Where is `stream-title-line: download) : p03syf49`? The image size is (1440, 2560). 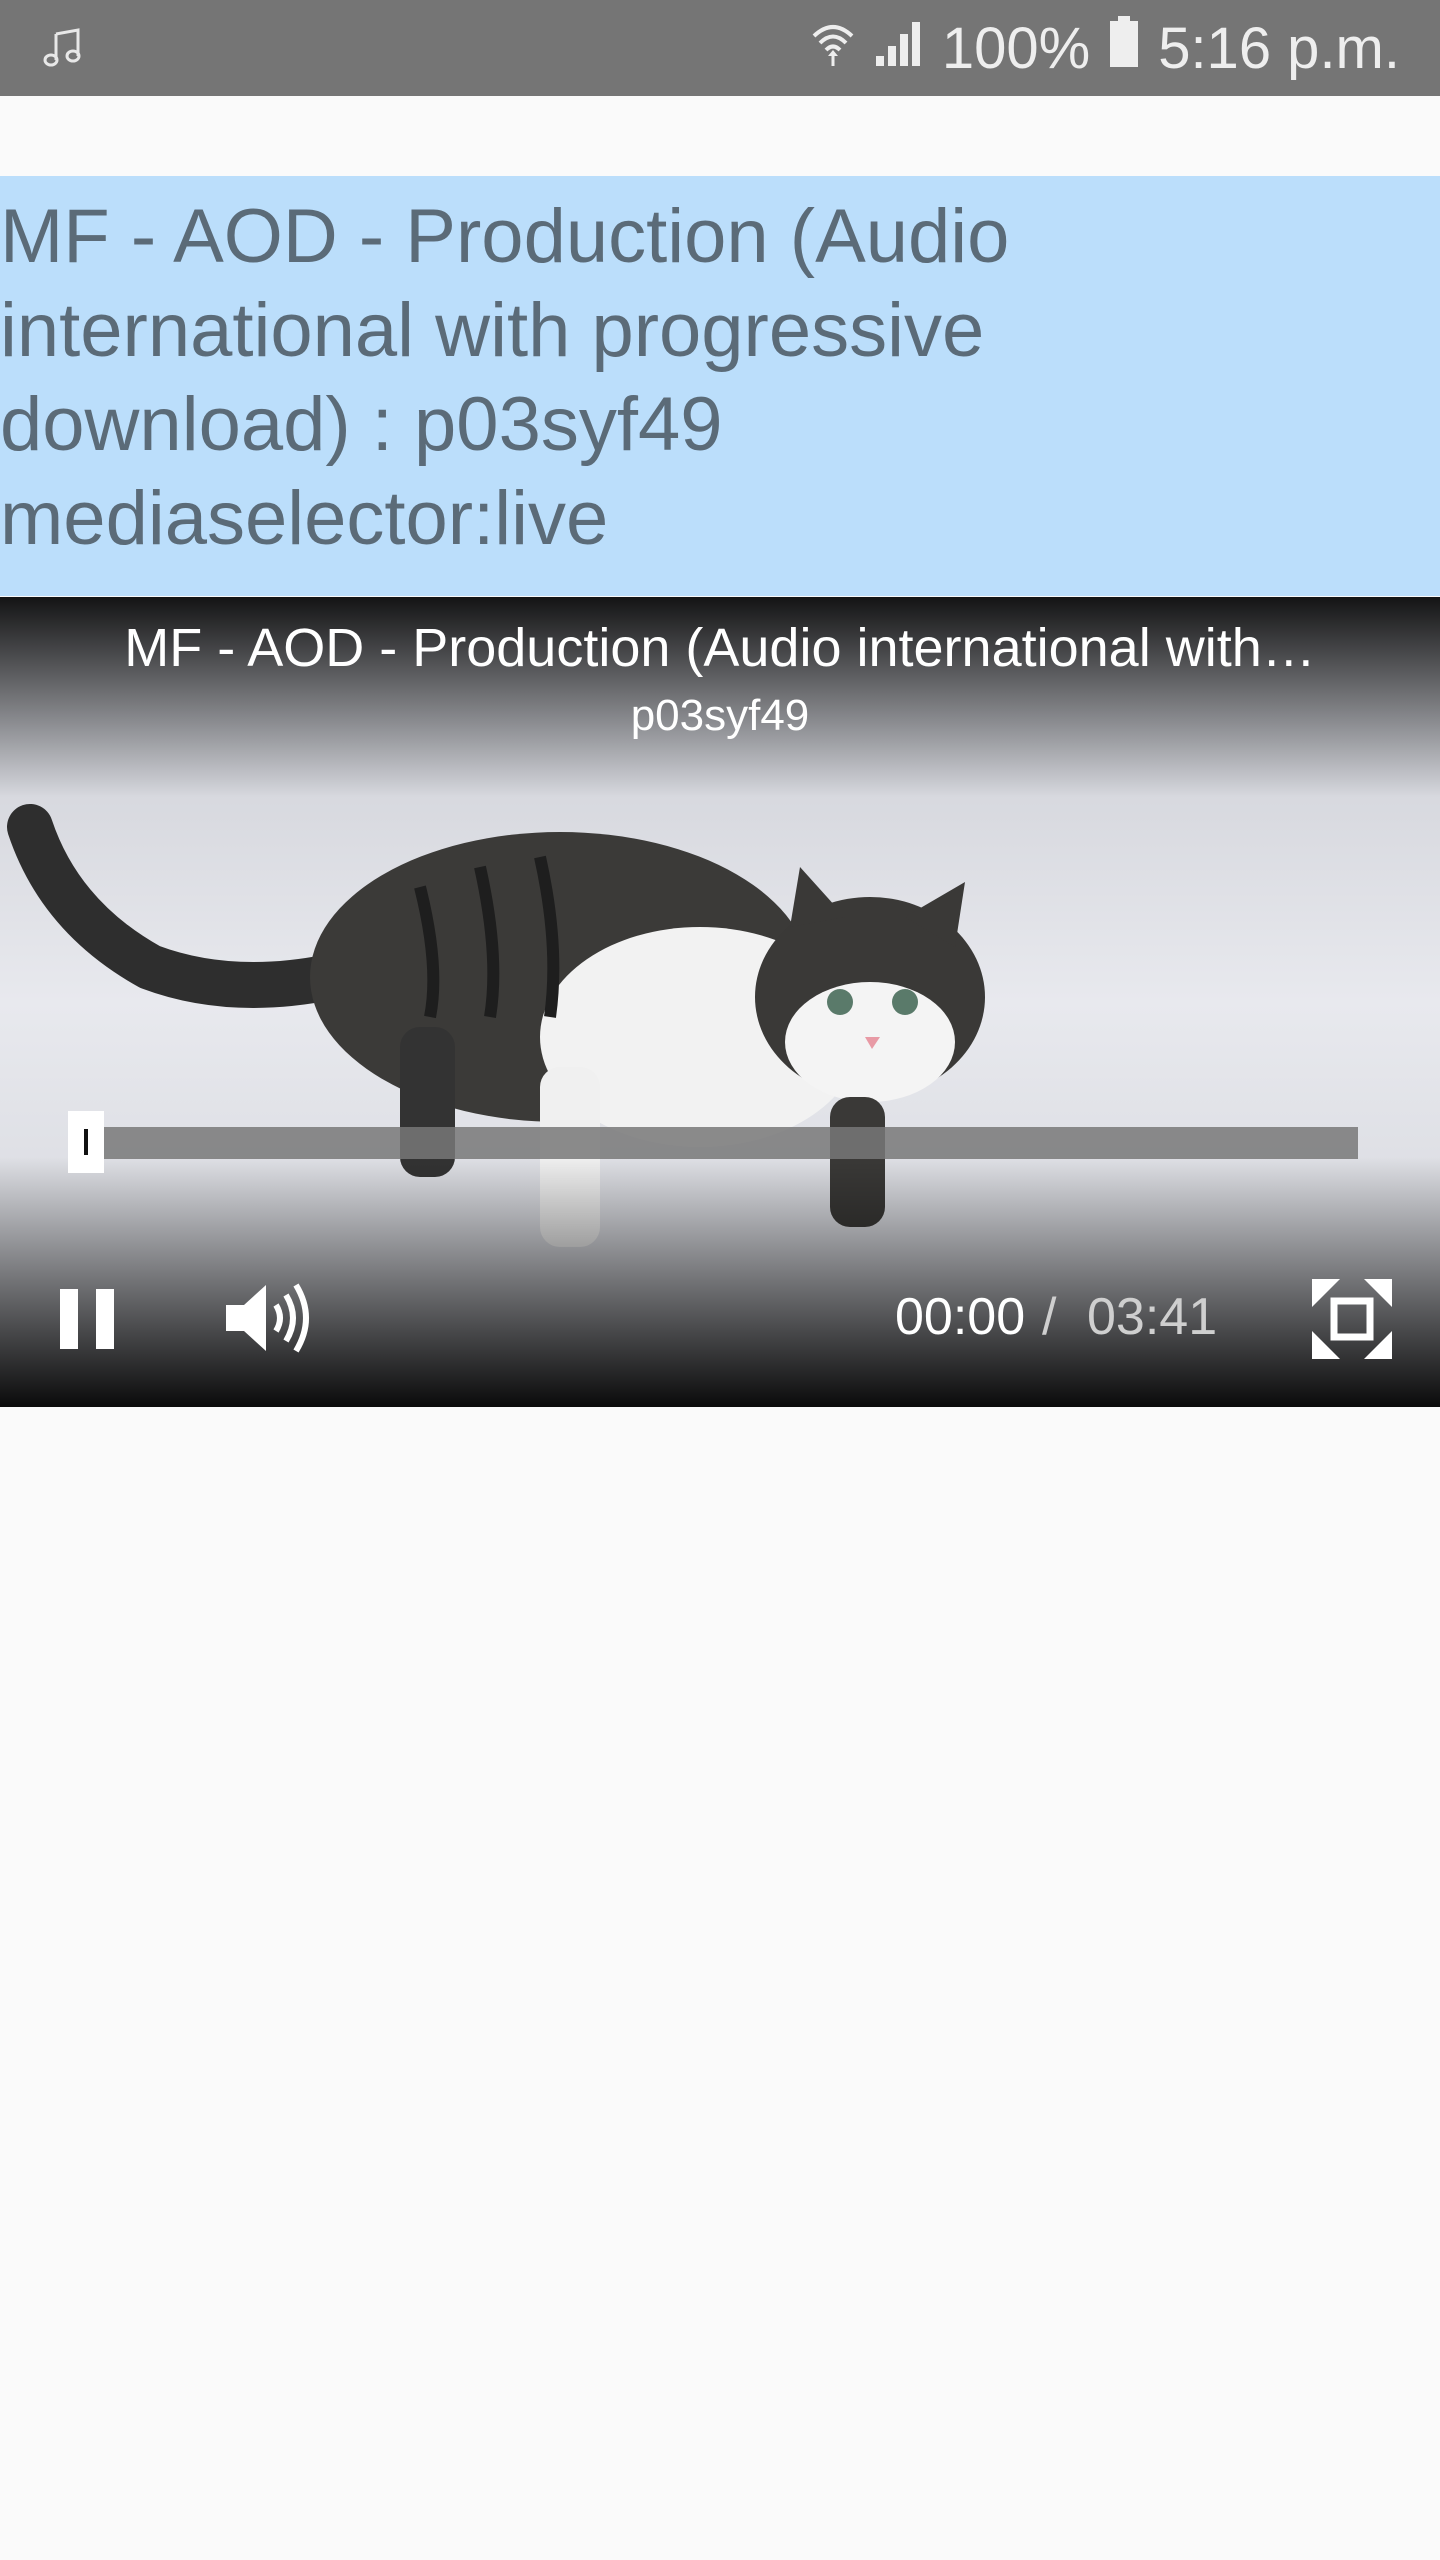
stream-title-line: download) : p03syf49 is located at coordinates (361, 424).